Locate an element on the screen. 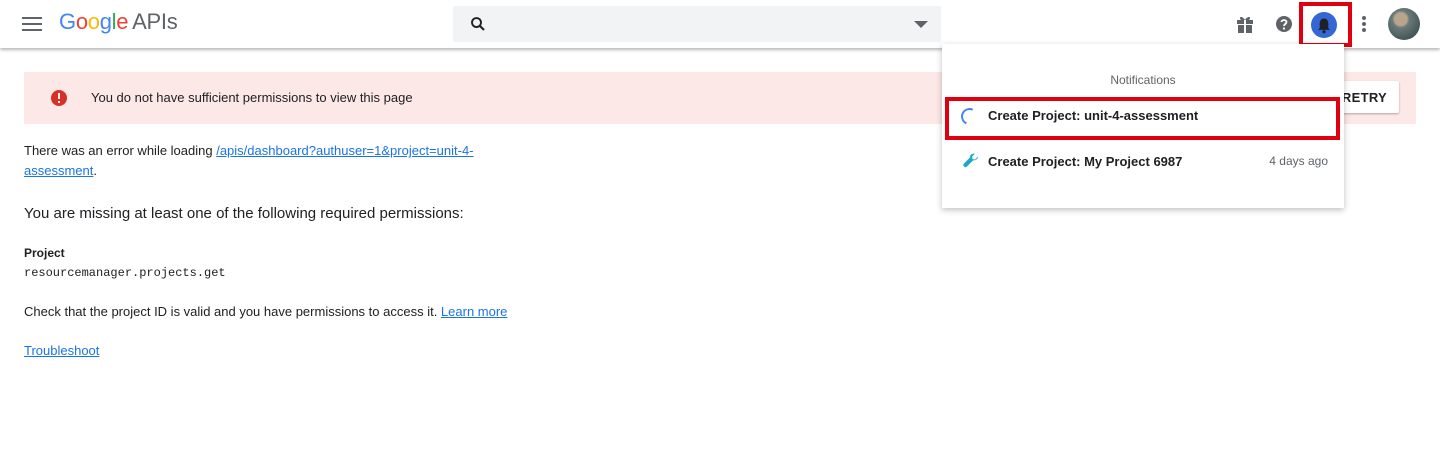  logo-suffix: APIs is located at coordinates (155, 21).